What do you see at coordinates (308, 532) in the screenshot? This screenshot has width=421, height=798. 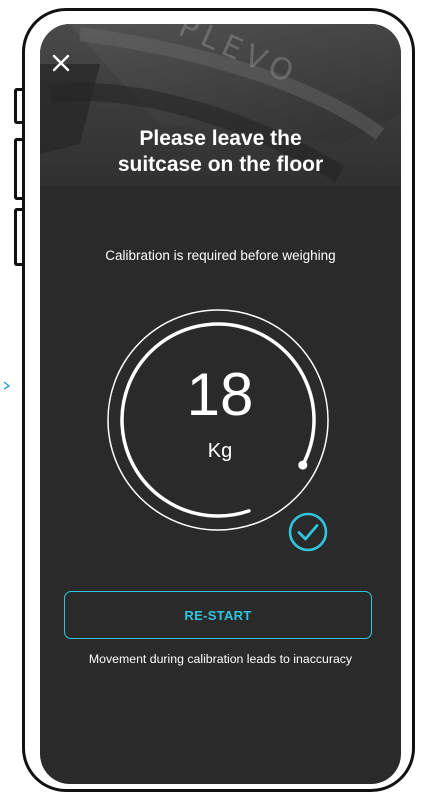 I see `check-circle-icon` at bounding box center [308, 532].